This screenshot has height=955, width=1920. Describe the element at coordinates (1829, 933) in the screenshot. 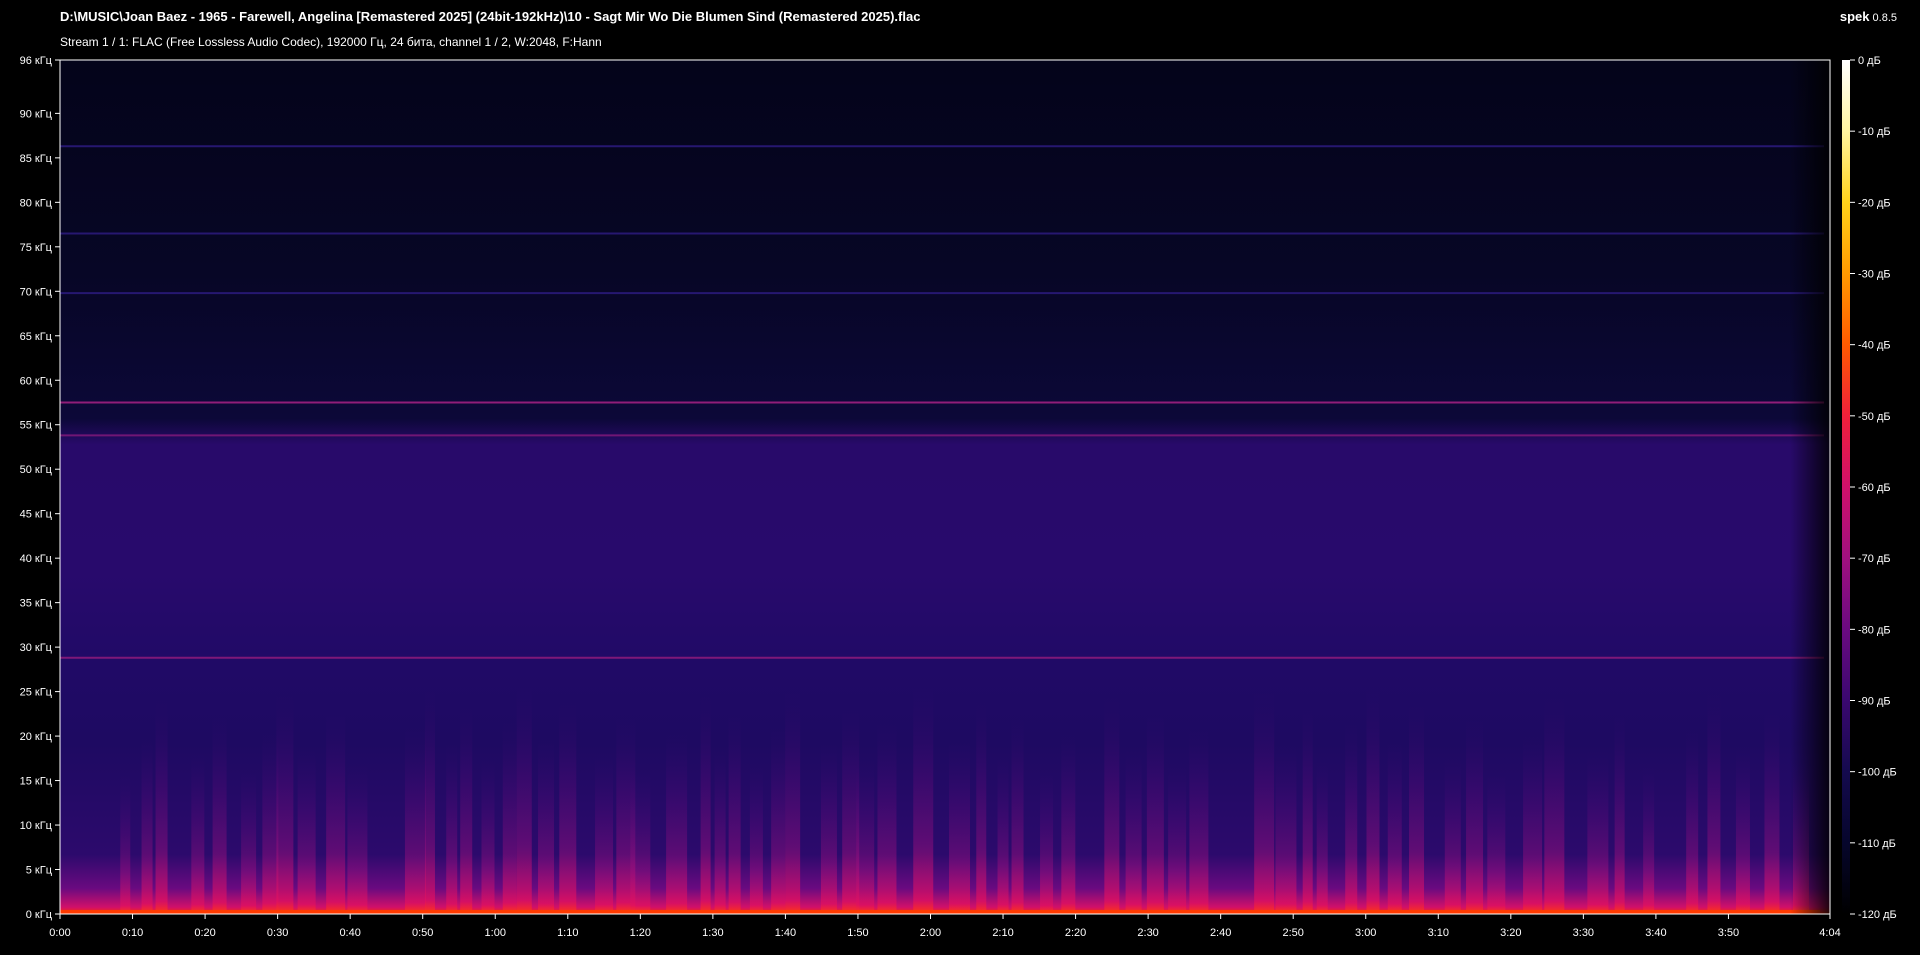

I see `time-tick-label: 4:04` at that location.